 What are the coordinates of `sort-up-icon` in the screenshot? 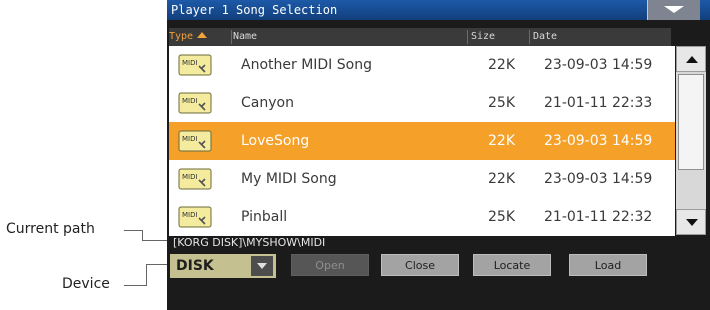 It's located at (202, 35).